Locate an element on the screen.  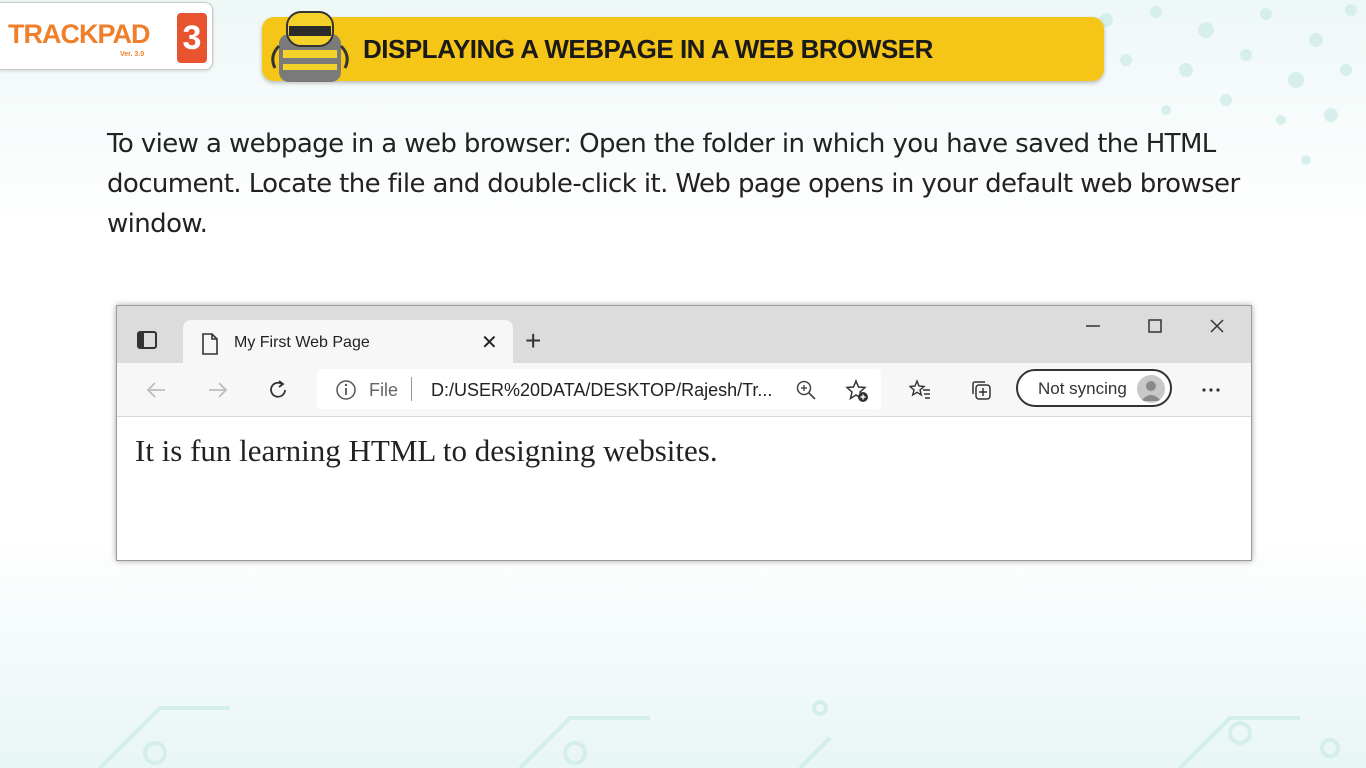
favorites-icon is located at coordinates (920, 390).